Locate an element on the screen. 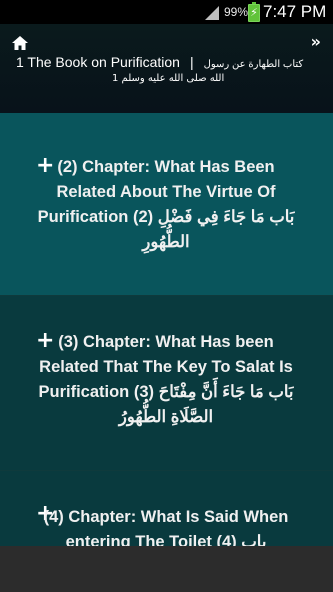  signal-icon is located at coordinates (212, 13).